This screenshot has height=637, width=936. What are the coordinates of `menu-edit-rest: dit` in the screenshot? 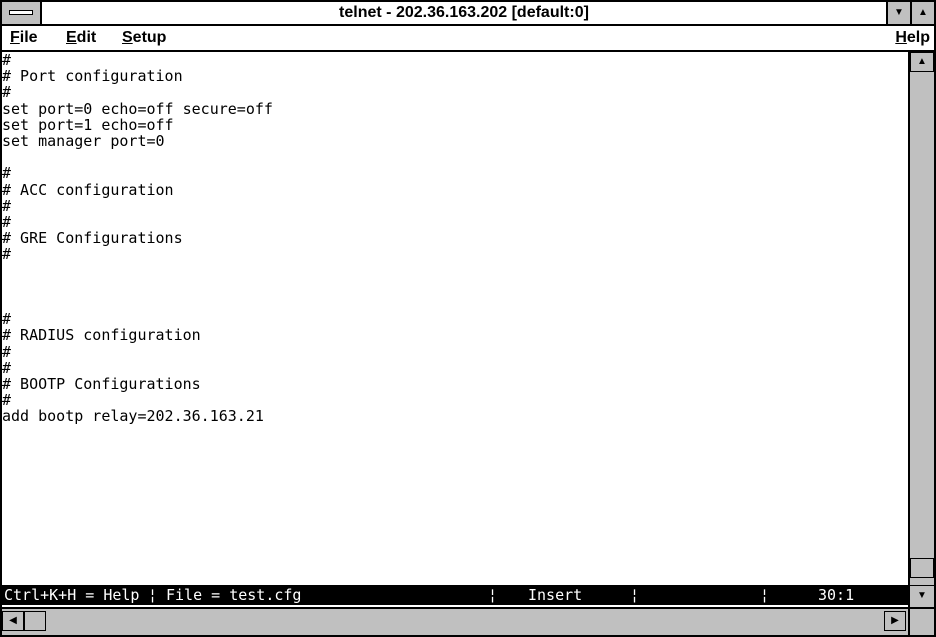 It's located at (86, 37).